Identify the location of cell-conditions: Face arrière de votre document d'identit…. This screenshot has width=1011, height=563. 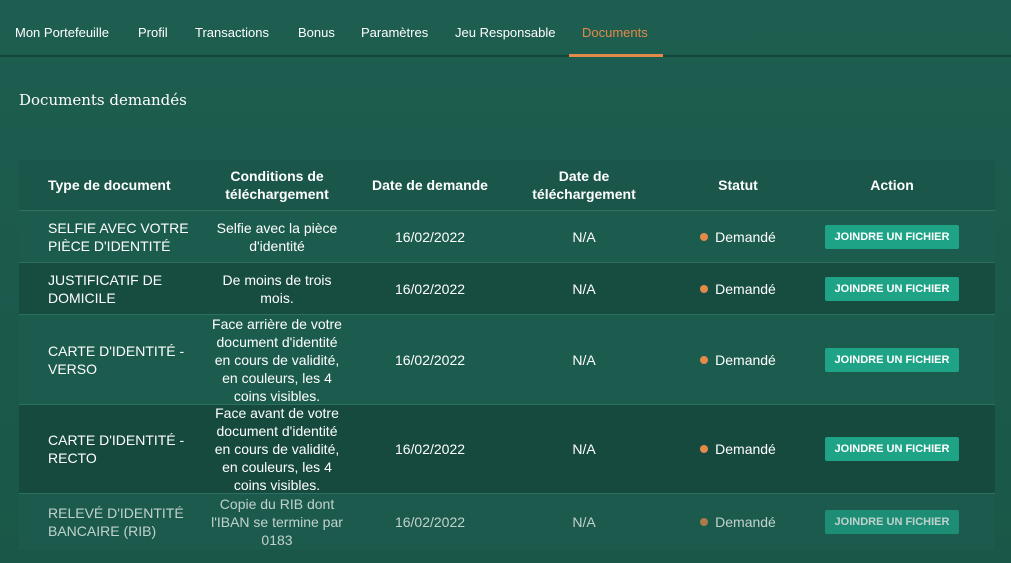
(277, 359).